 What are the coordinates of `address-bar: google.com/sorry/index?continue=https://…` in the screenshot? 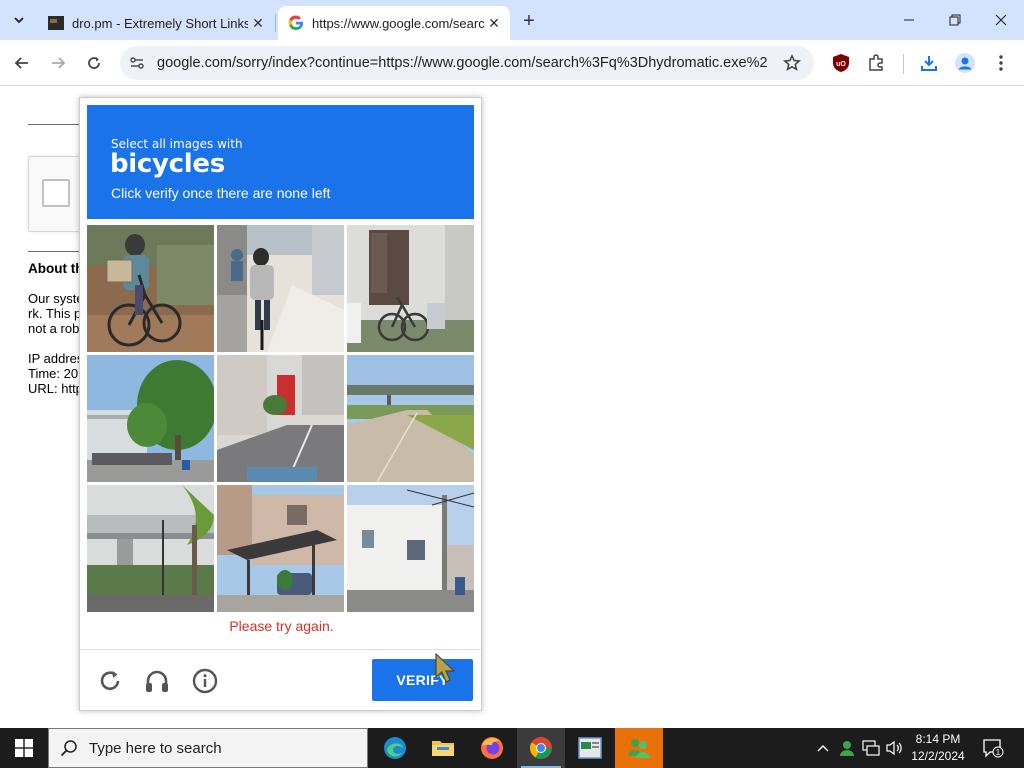 It's located at (467, 63).